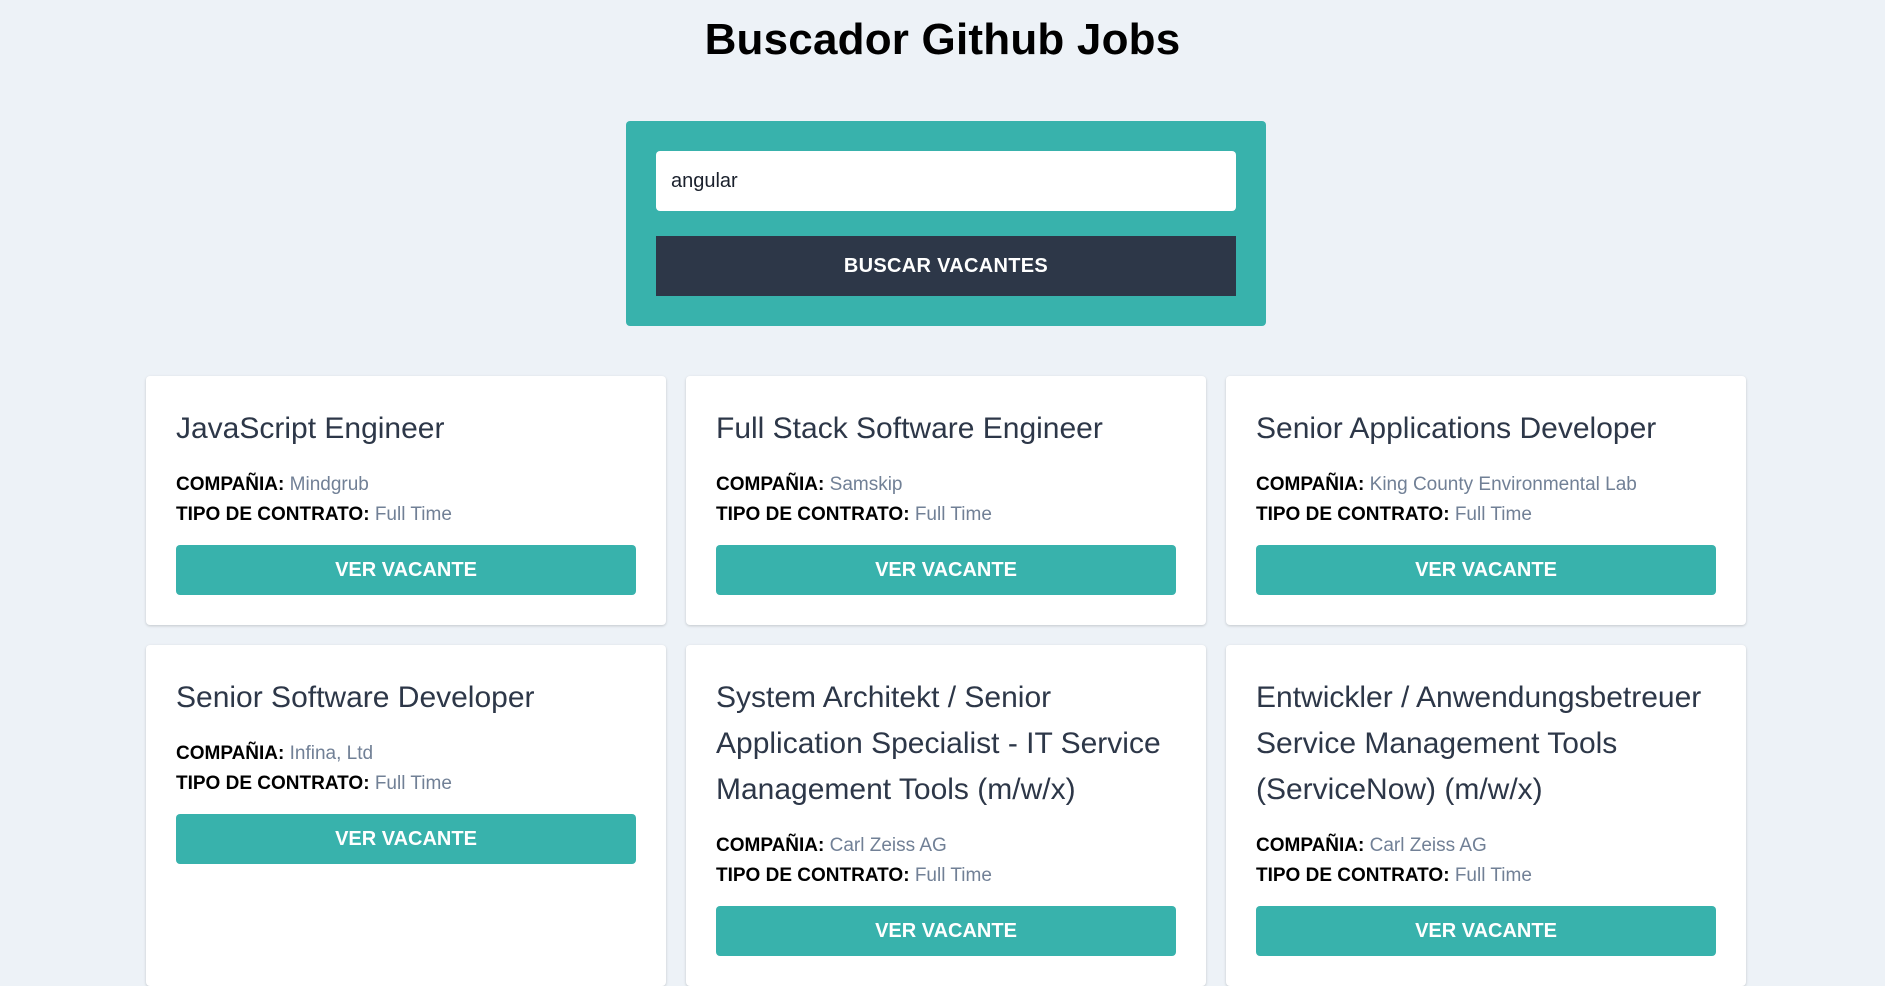 The width and height of the screenshot is (1885, 986). Describe the element at coordinates (406, 754) in the screenshot. I see `job-company: COMPAÑIA: Infina, Ltd` at that location.